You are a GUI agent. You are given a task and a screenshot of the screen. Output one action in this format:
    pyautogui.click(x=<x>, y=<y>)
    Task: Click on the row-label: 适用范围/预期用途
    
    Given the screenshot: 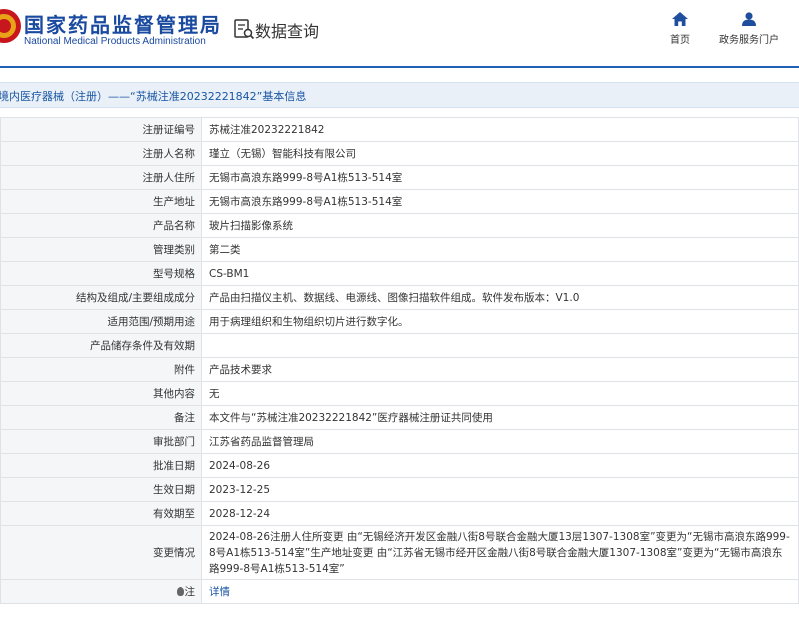 What is the action you would take?
    pyautogui.click(x=101, y=321)
    